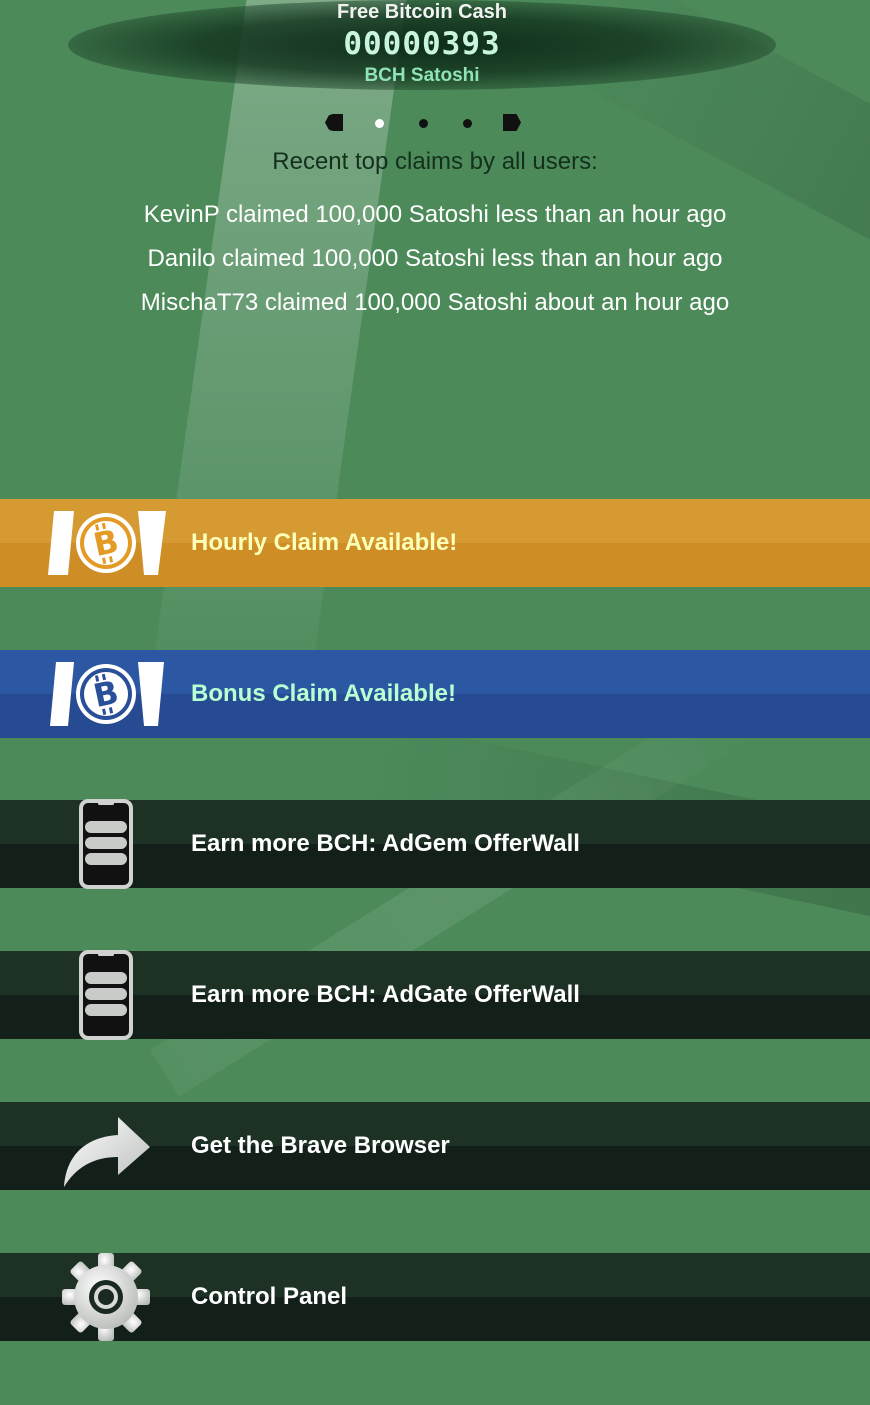 The height and width of the screenshot is (1405, 870). Describe the element at coordinates (435, 161) in the screenshot. I see `recent-claims-title: Recent top claims by all users:` at that location.